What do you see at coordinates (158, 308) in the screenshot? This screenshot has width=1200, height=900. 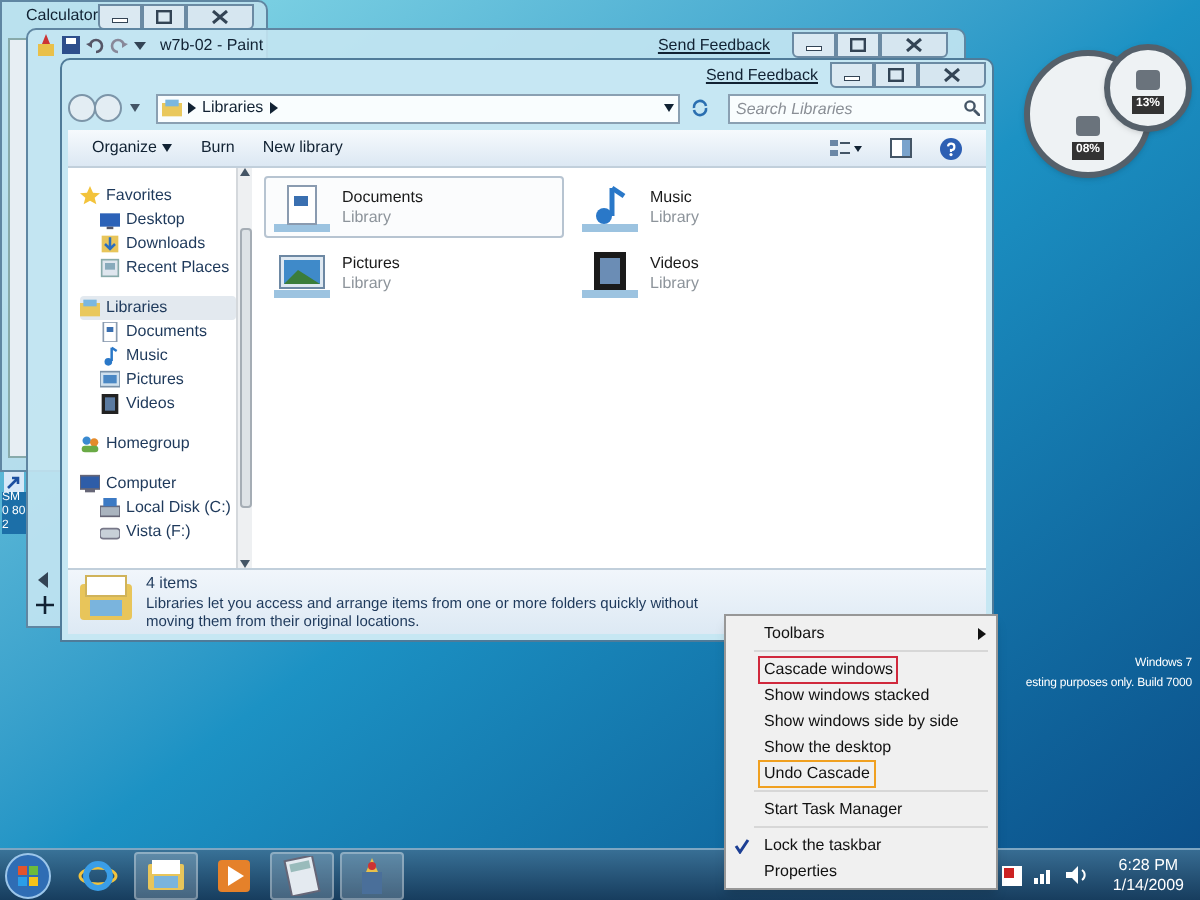 I see `navigation-item: Libraries` at bounding box center [158, 308].